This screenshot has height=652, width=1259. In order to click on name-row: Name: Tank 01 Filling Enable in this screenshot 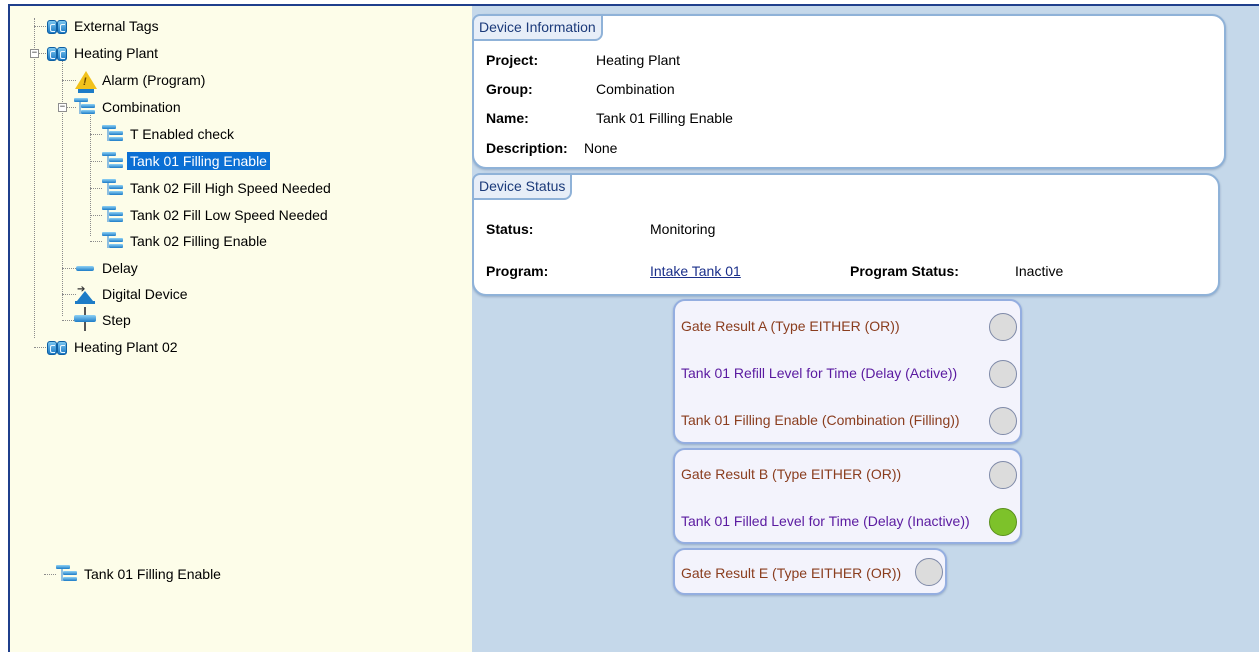, I will do `click(609, 118)`.